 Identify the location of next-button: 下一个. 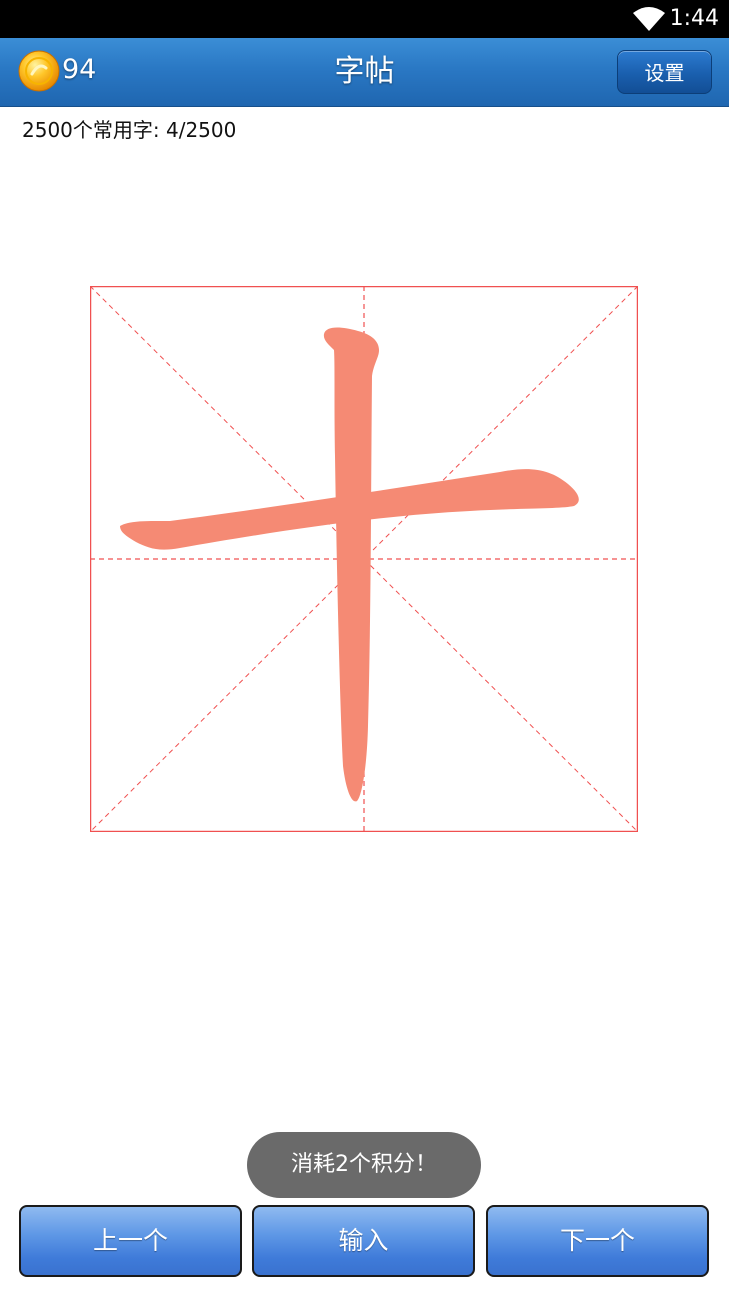
(597, 1241).